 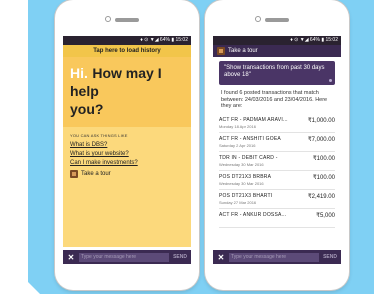 I want to click on transaction-amount: ₹2,419.00, so click(x=321, y=196).